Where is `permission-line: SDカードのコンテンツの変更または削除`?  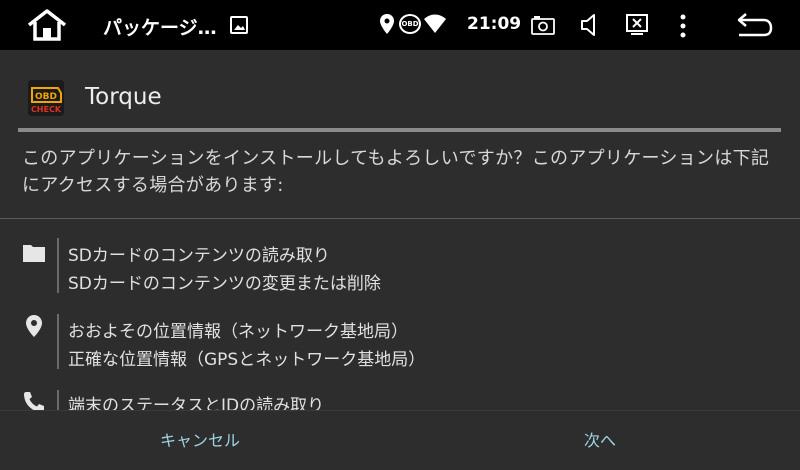 permission-line: SDカードのコンテンツの変更または削除 is located at coordinates (224, 284).